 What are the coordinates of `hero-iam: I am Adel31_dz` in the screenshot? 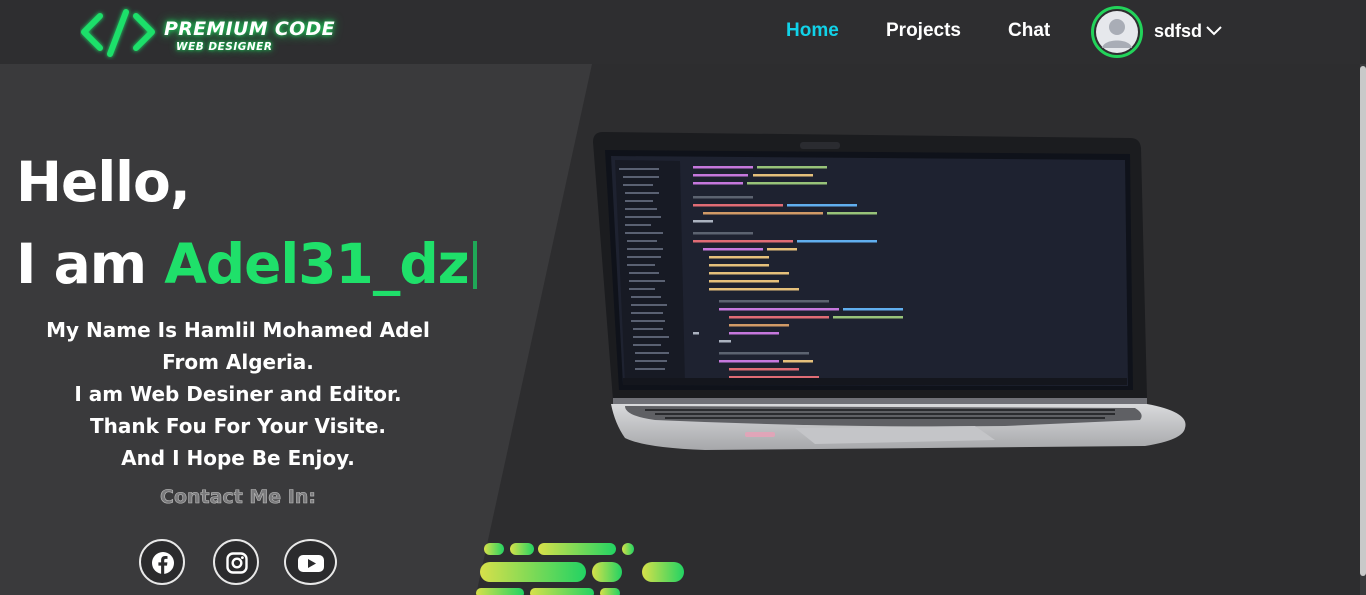 It's located at (246, 264).